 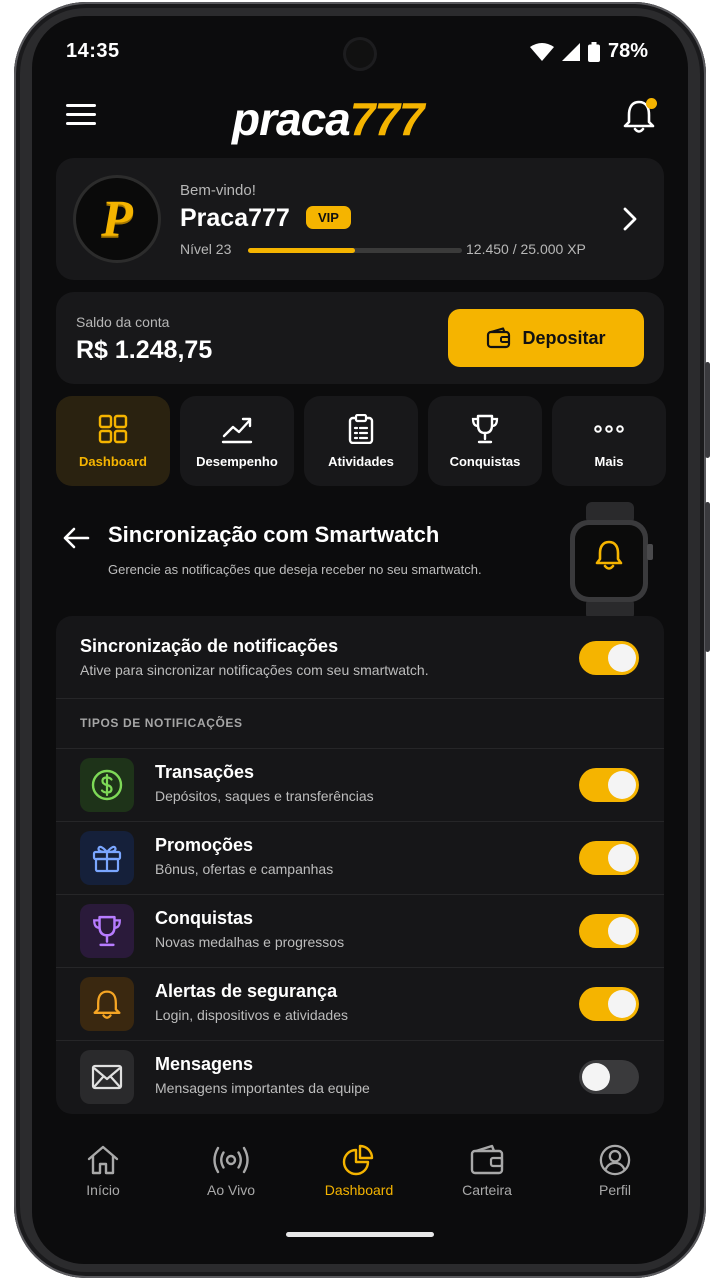 I want to click on level-text: Nível 23, so click(x=206, y=249).